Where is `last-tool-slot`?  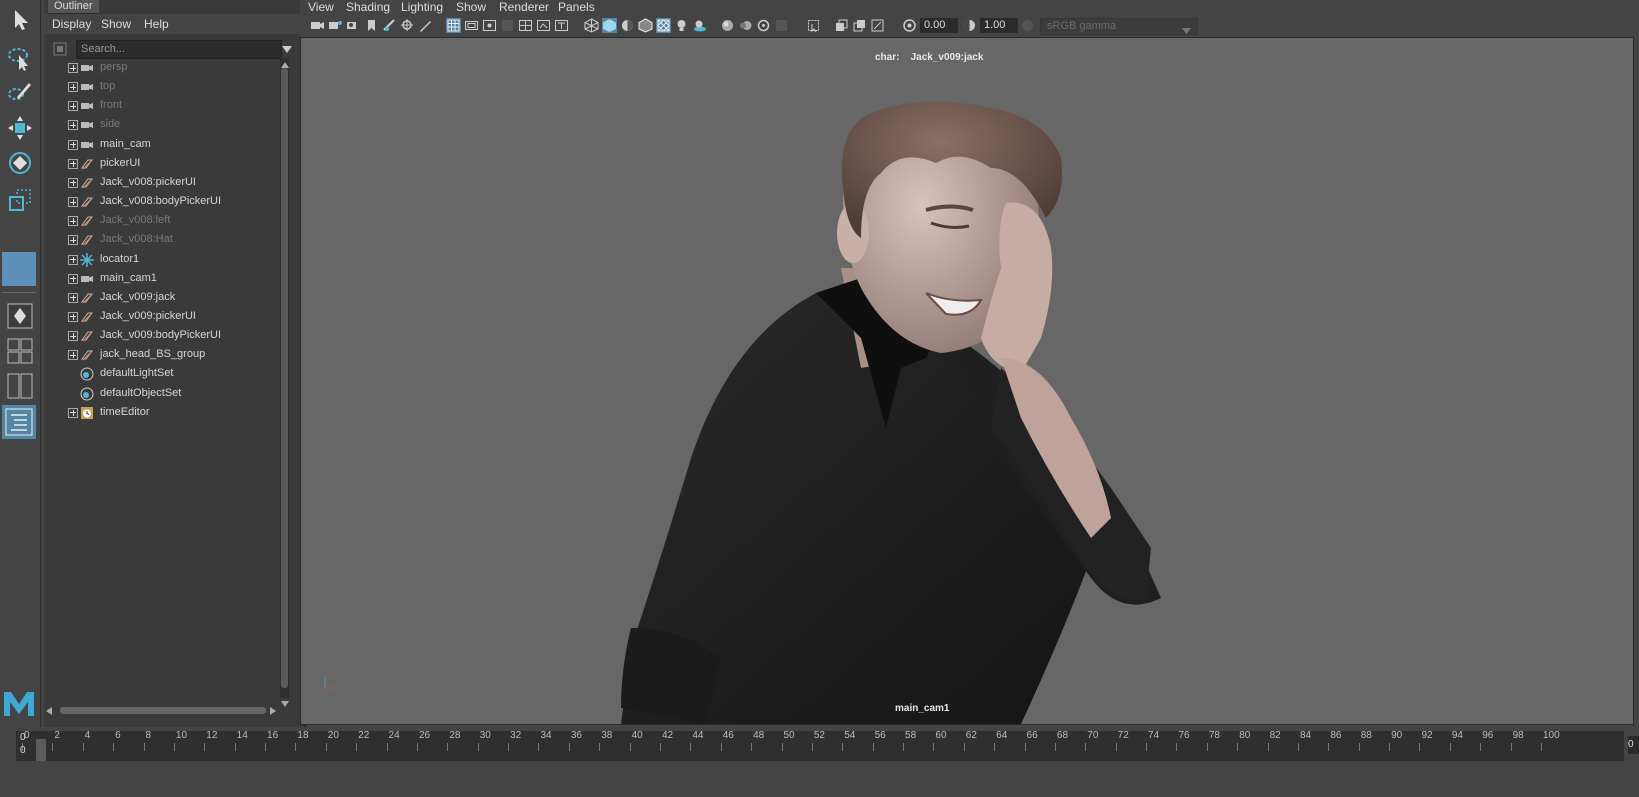 last-tool-slot is located at coordinates (19, 269).